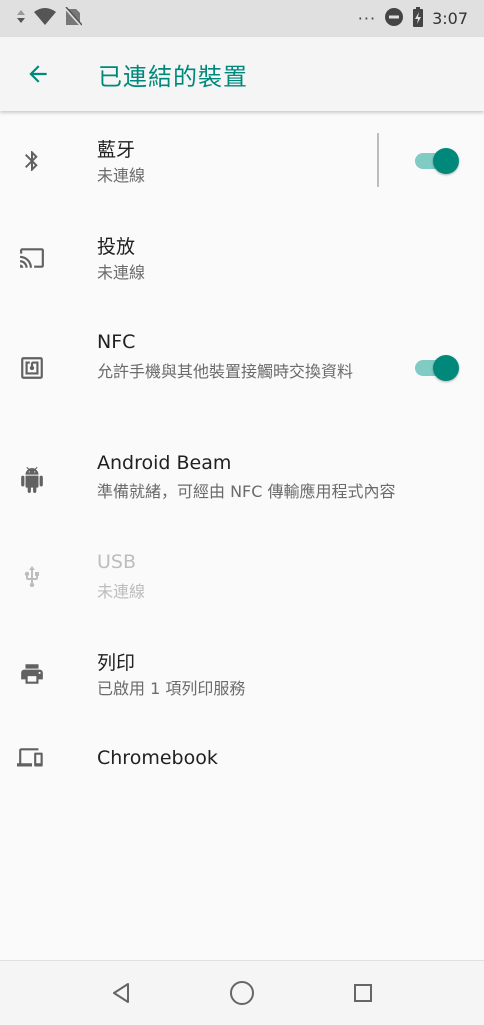 The image size is (484, 1025). I want to click on status-bar: ··· 3:07, so click(242, 18).